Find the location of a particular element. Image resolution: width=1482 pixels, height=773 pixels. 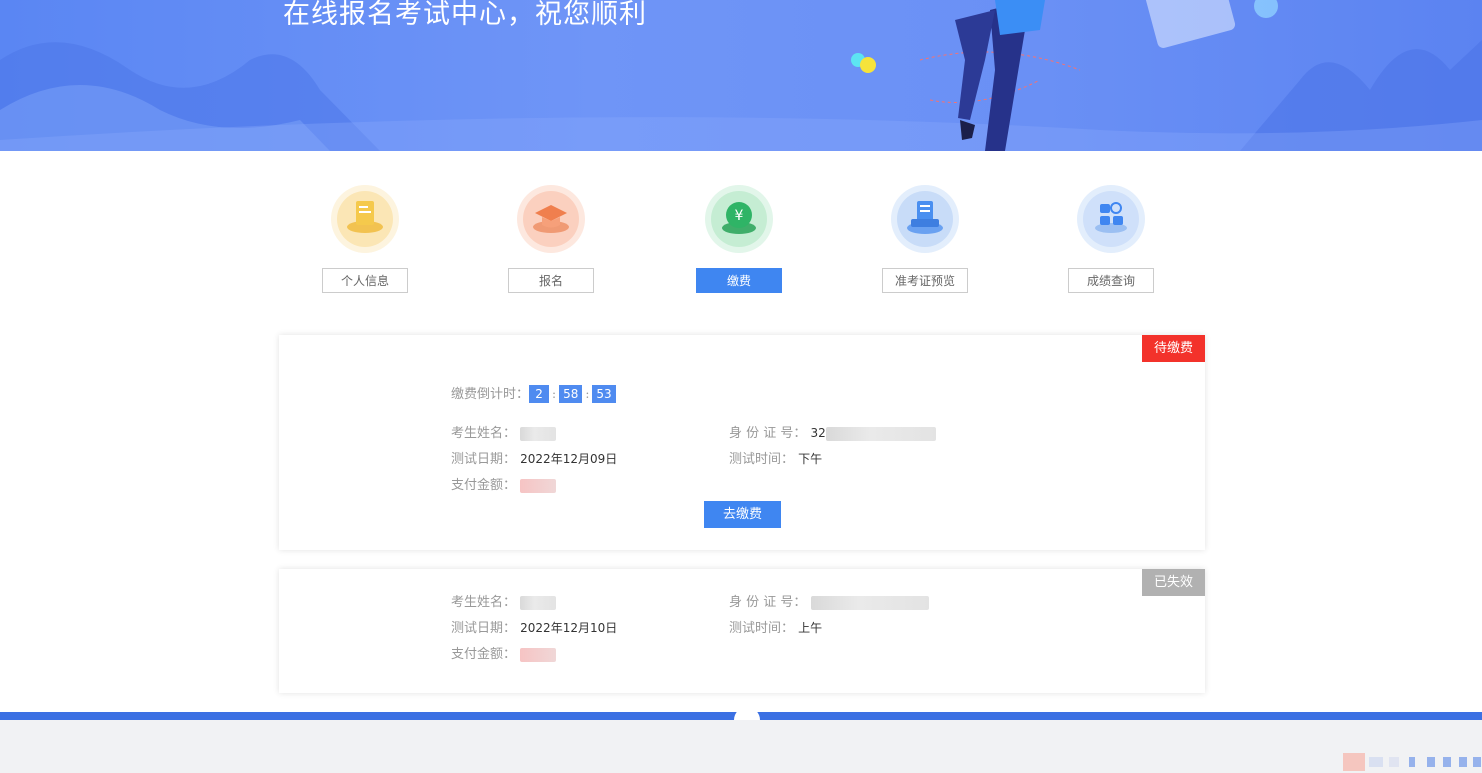

document-icon is located at coordinates (365, 219).